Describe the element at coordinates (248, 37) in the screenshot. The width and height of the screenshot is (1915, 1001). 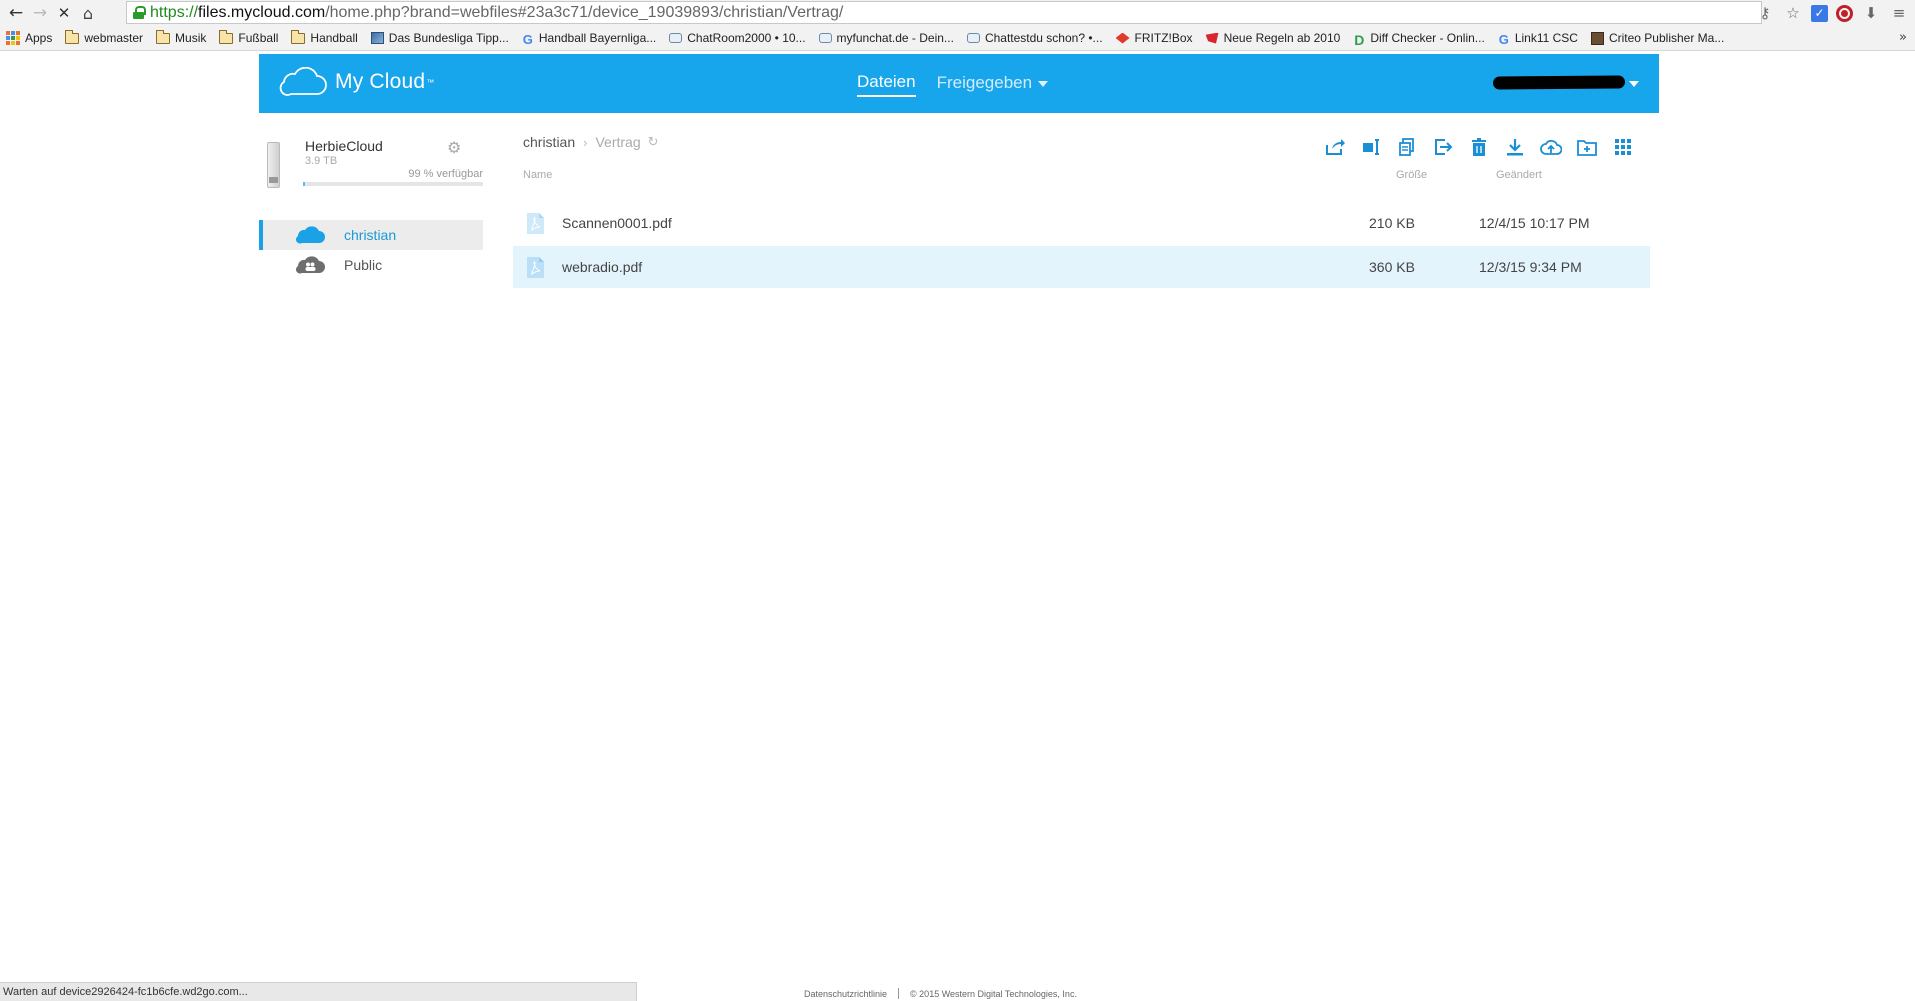
I see `bookmark-fussball: Fußball` at that location.